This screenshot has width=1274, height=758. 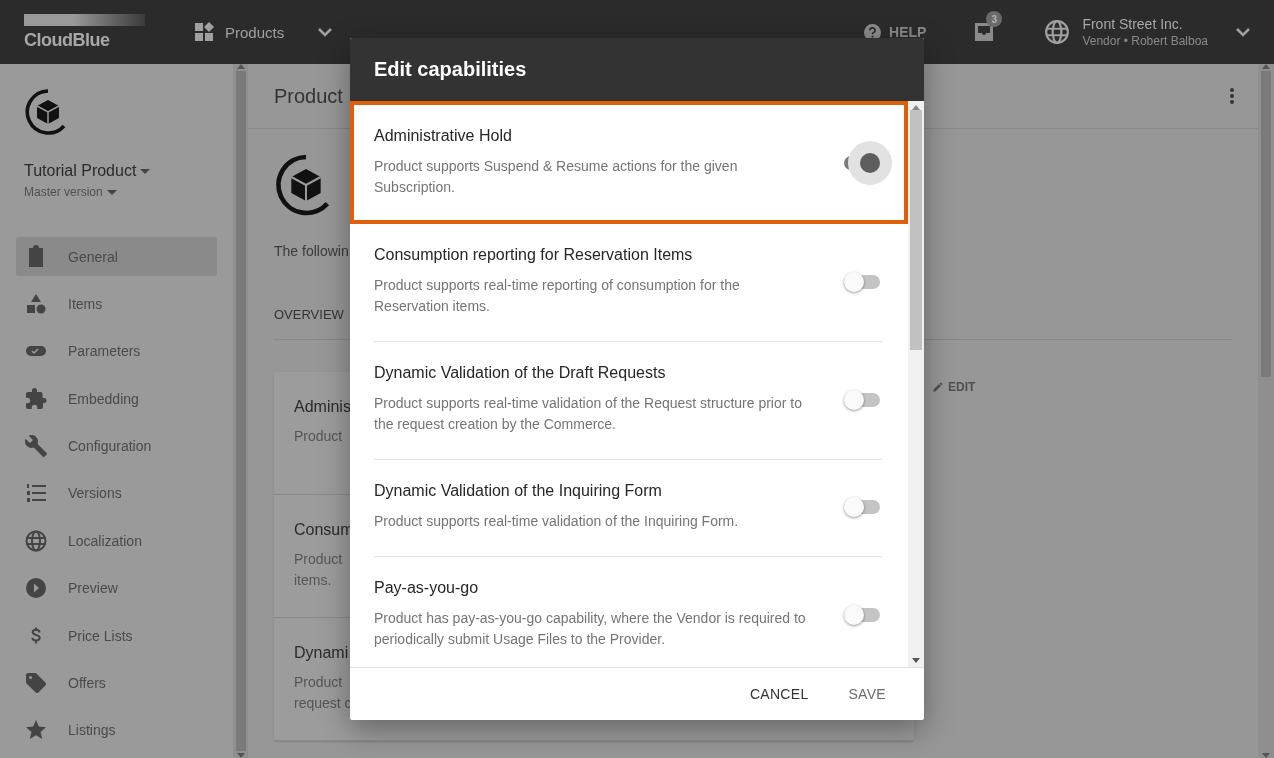 What do you see at coordinates (116, 683) in the screenshot?
I see `sidebar-item: Offers` at bounding box center [116, 683].